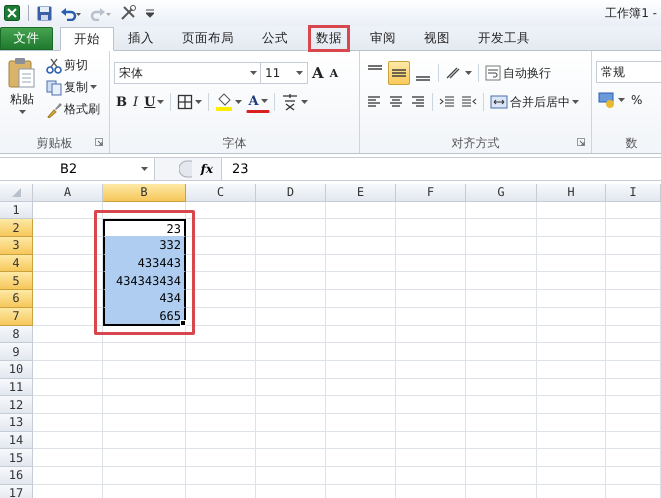  Describe the element at coordinates (208, 38) in the screenshot. I see `ribbon-tab: 页面布局` at that location.